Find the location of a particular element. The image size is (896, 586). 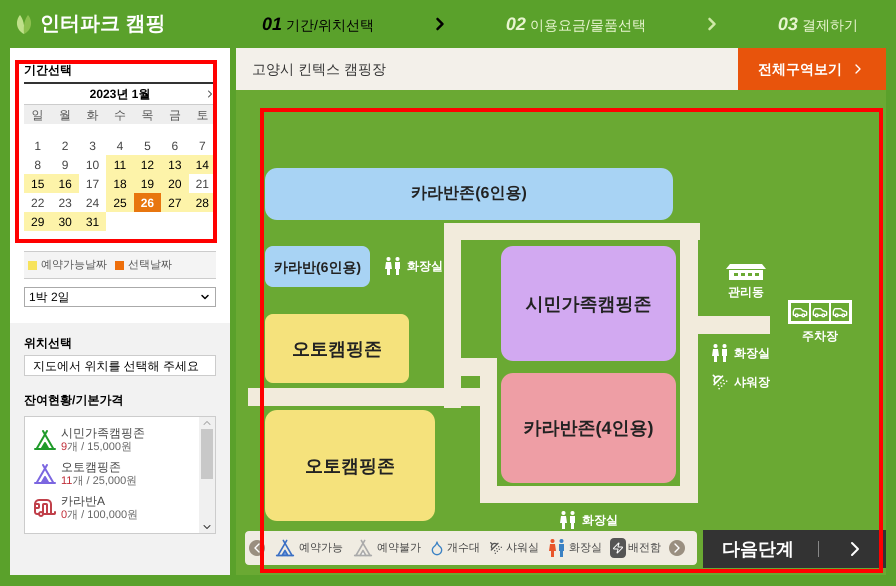

step-label: 01 기간/위치선택 is located at coordinates (318, 24).